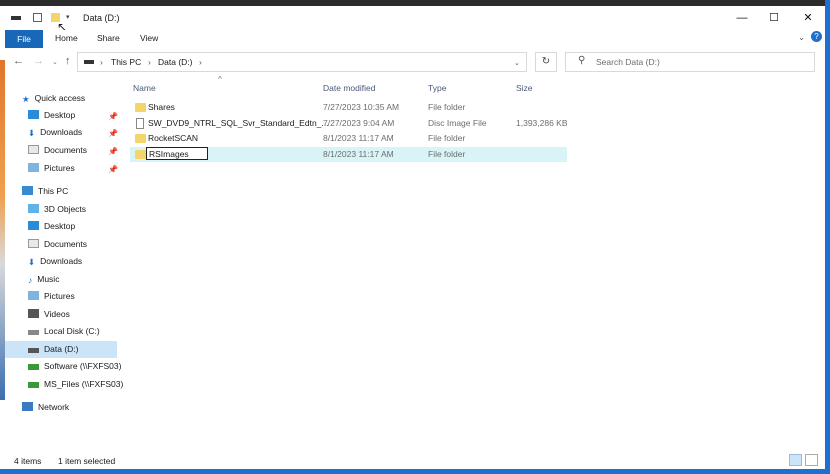 The image size is (830, 474). Describe the element at coordinates (808, 18) in the screenshot. I see `close-button: ✕` at that location.